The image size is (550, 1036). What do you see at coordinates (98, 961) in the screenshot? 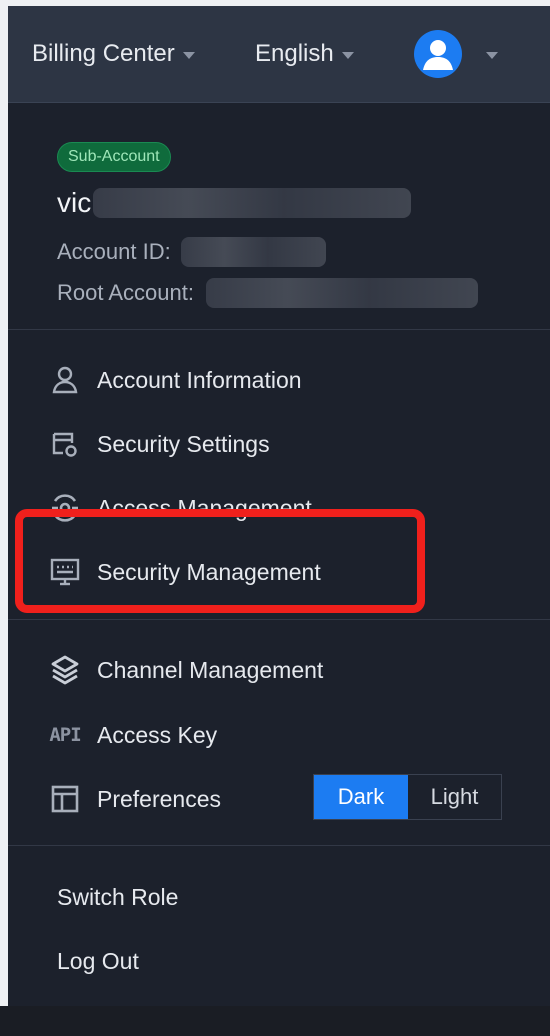
I see `log-out-link: Log Out` at bounding box center [98, 961].